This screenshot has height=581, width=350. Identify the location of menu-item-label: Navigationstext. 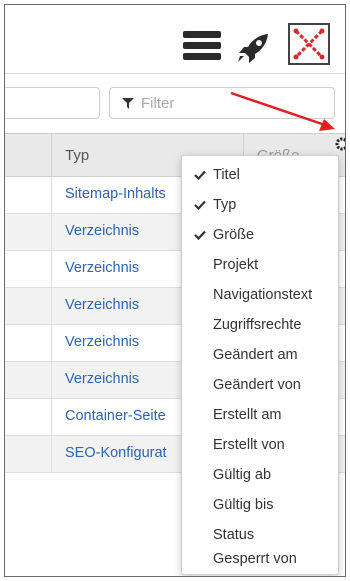
(263, 295).